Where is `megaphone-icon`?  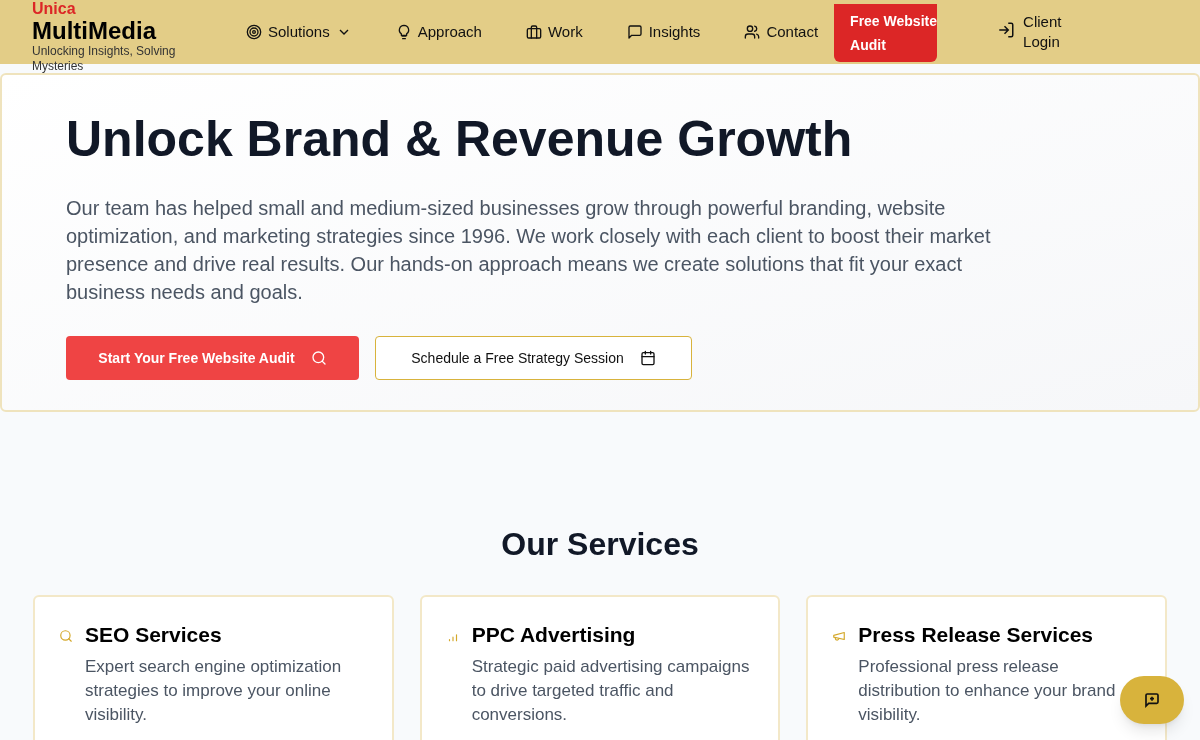
megaphone-icon is located at coordinates (839, 636).